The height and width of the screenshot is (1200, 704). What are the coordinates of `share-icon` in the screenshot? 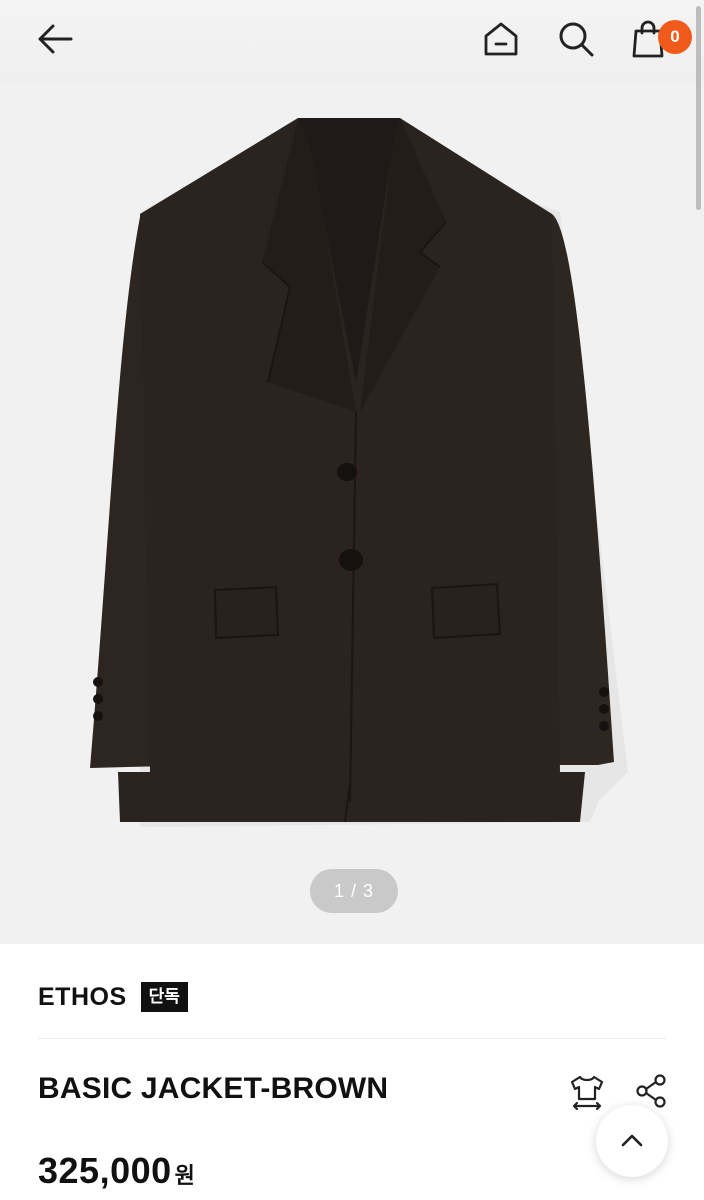 It's located at (651, 1091).